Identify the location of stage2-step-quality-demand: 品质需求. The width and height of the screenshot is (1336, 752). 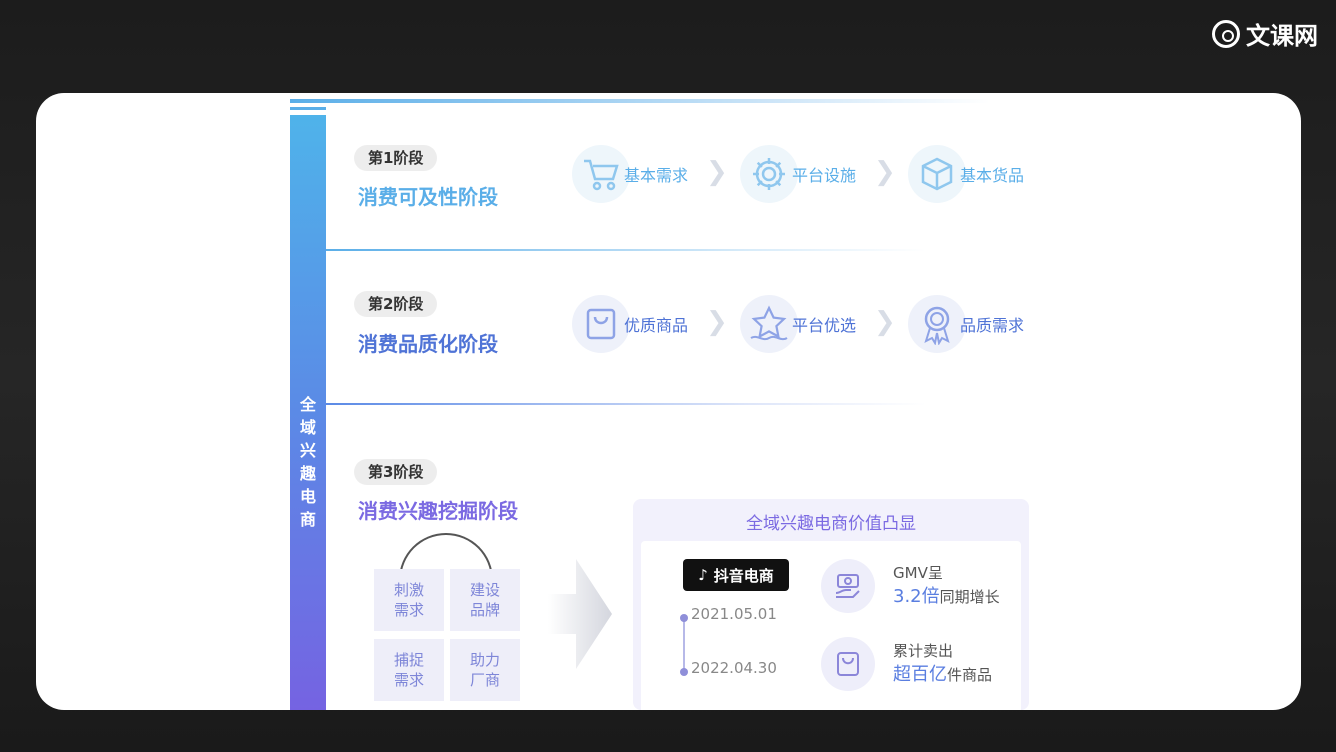
(966, 324).